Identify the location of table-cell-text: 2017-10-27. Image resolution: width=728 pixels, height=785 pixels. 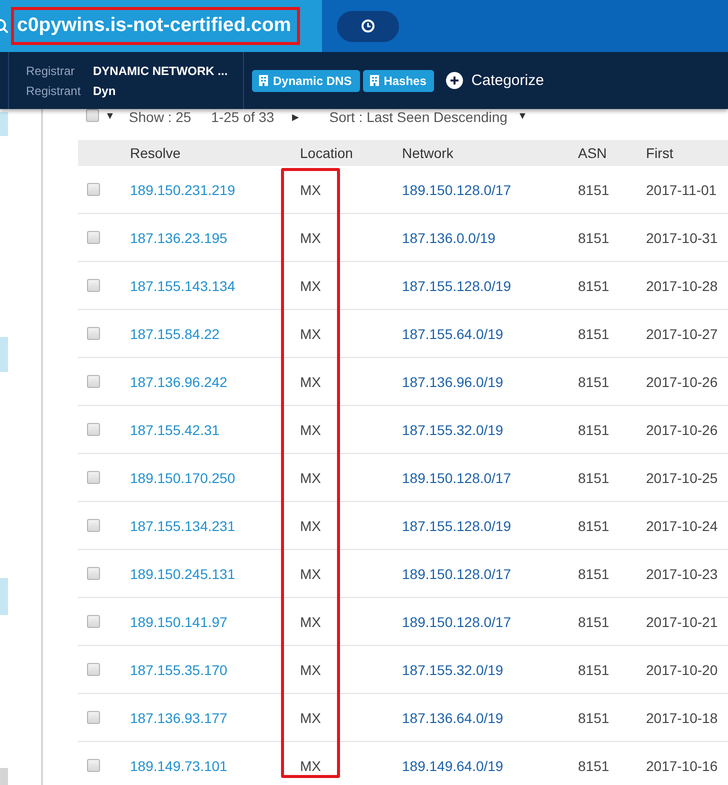
(682, 334).